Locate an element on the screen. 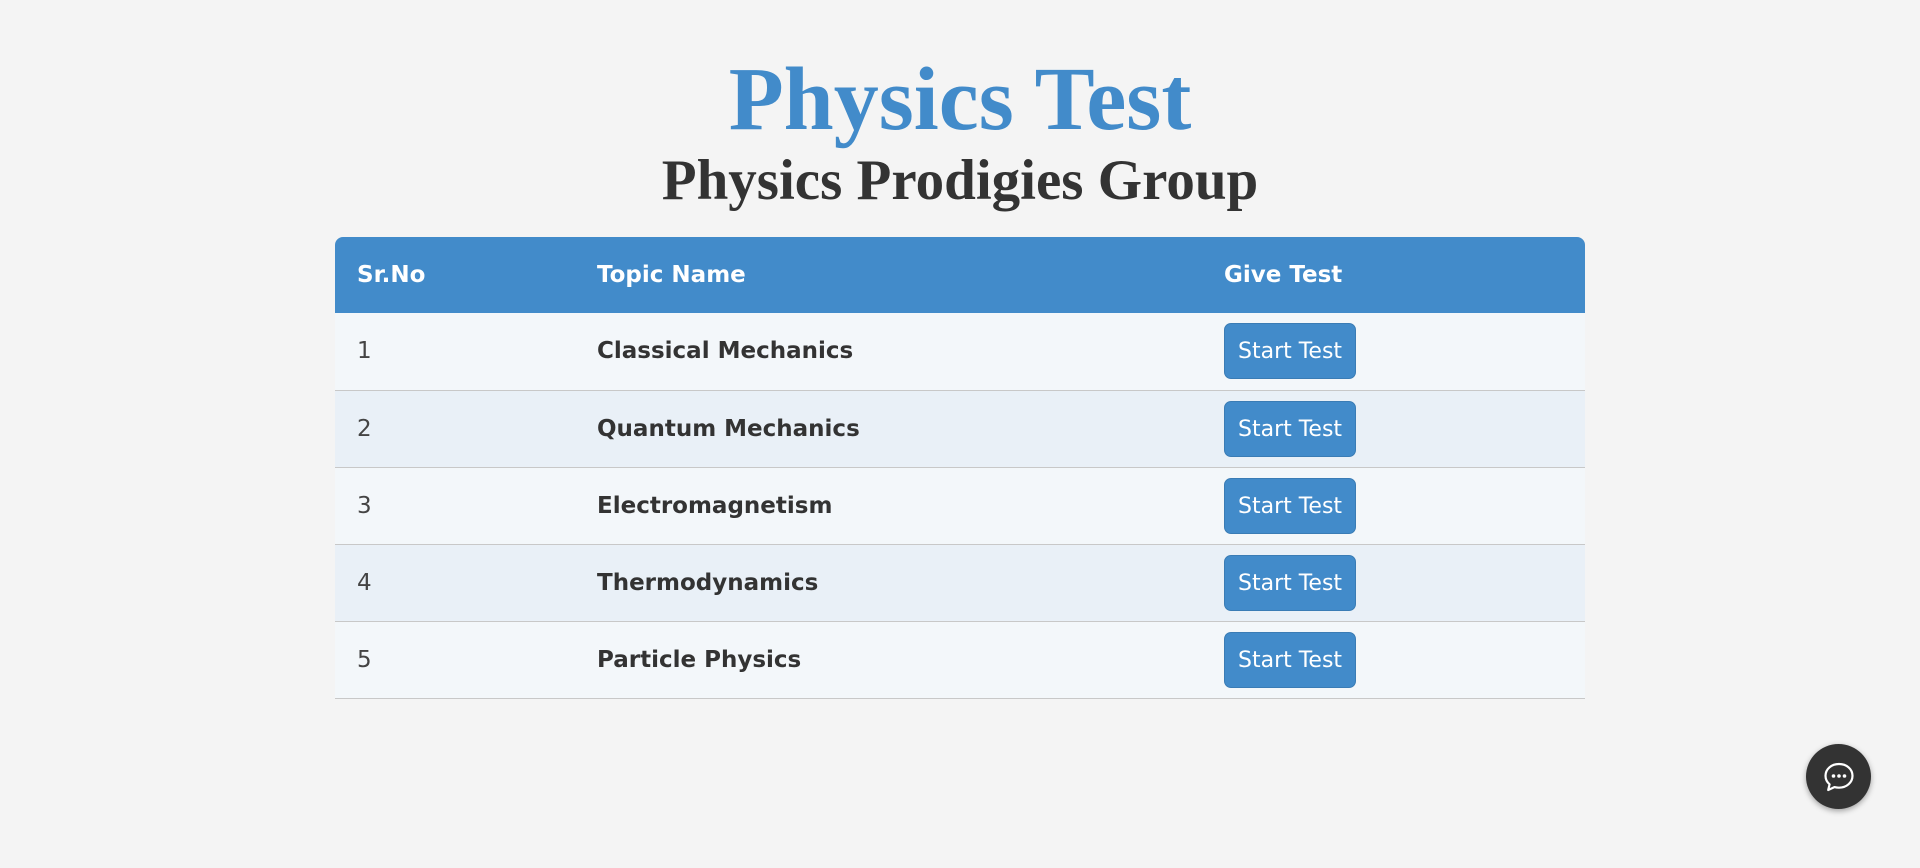 This screenshot has height=868, width=1920. topic-name: Classical Mechanics is located at coordinates (888, 352).